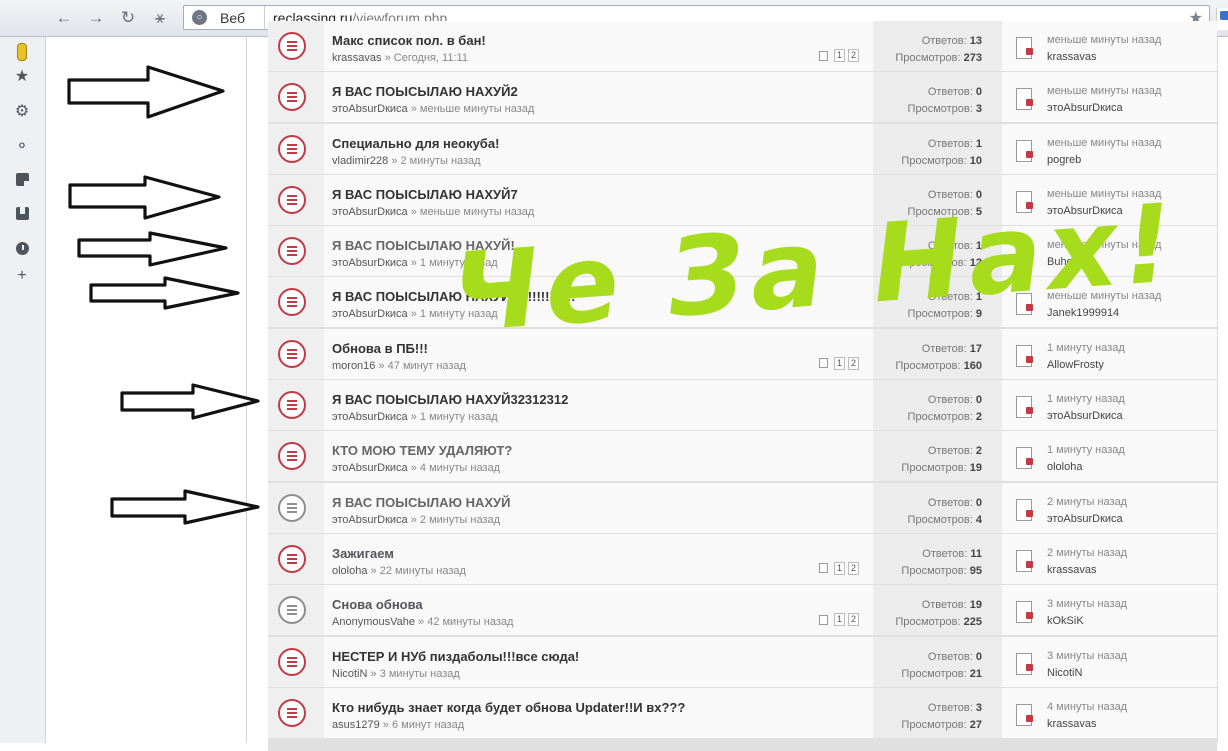 The image size is (1228, 751). What do you see at coordinates (232, 18) in the screenshot?
I see `search-mode-label: Веб` at bounding box center [232, 18].